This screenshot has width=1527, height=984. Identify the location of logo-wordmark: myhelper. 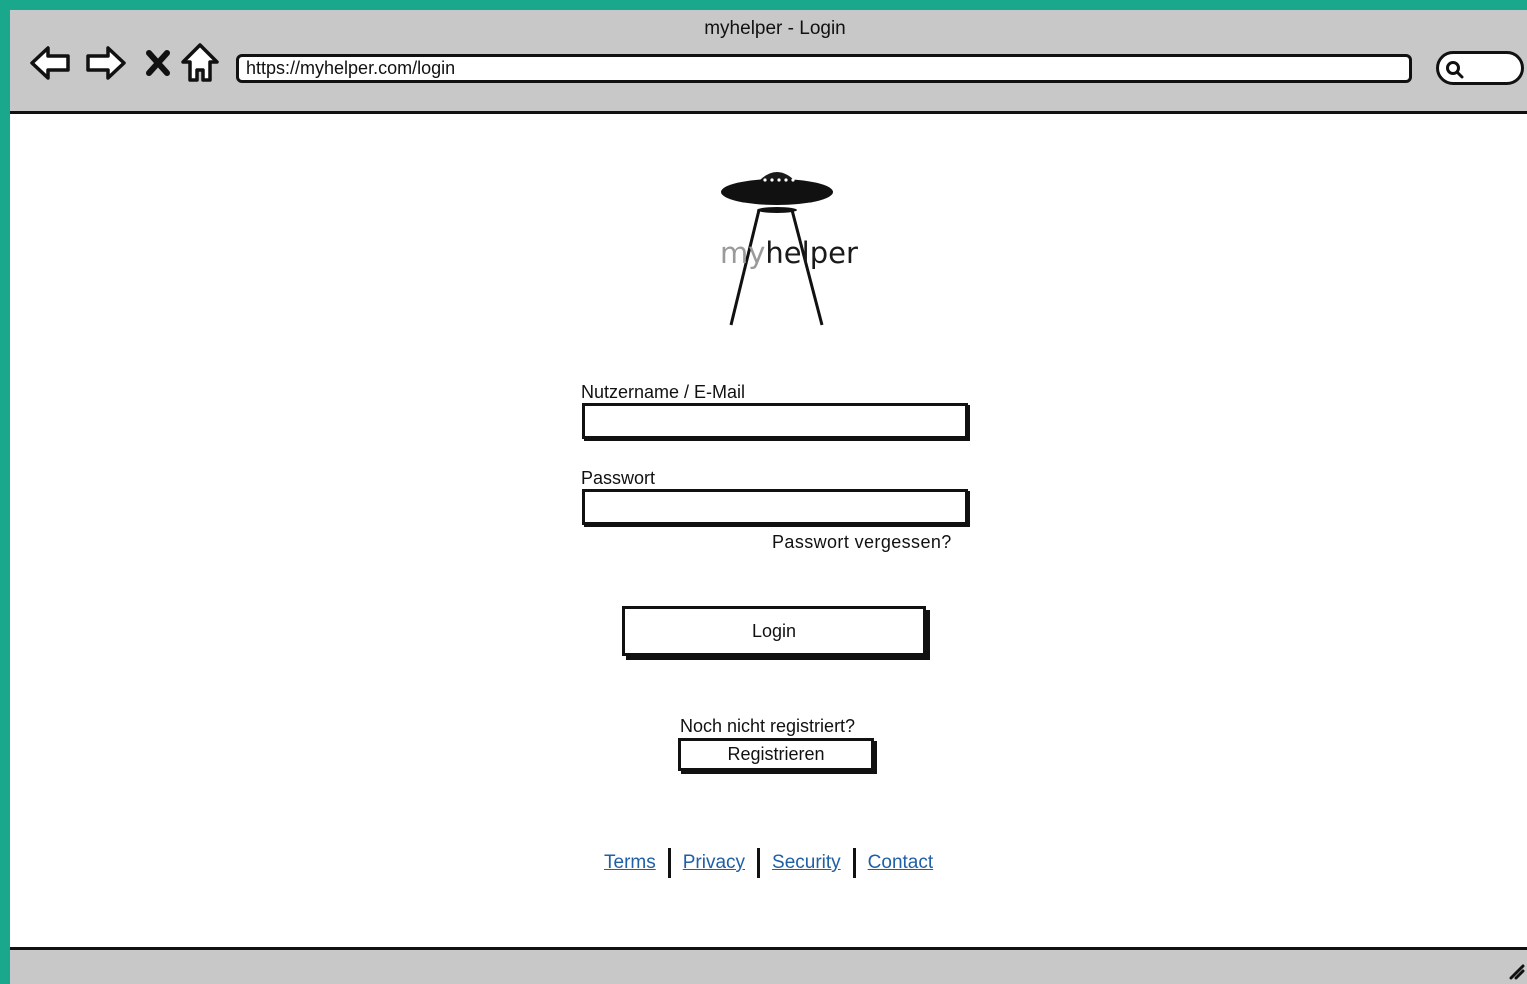
(789, 253).